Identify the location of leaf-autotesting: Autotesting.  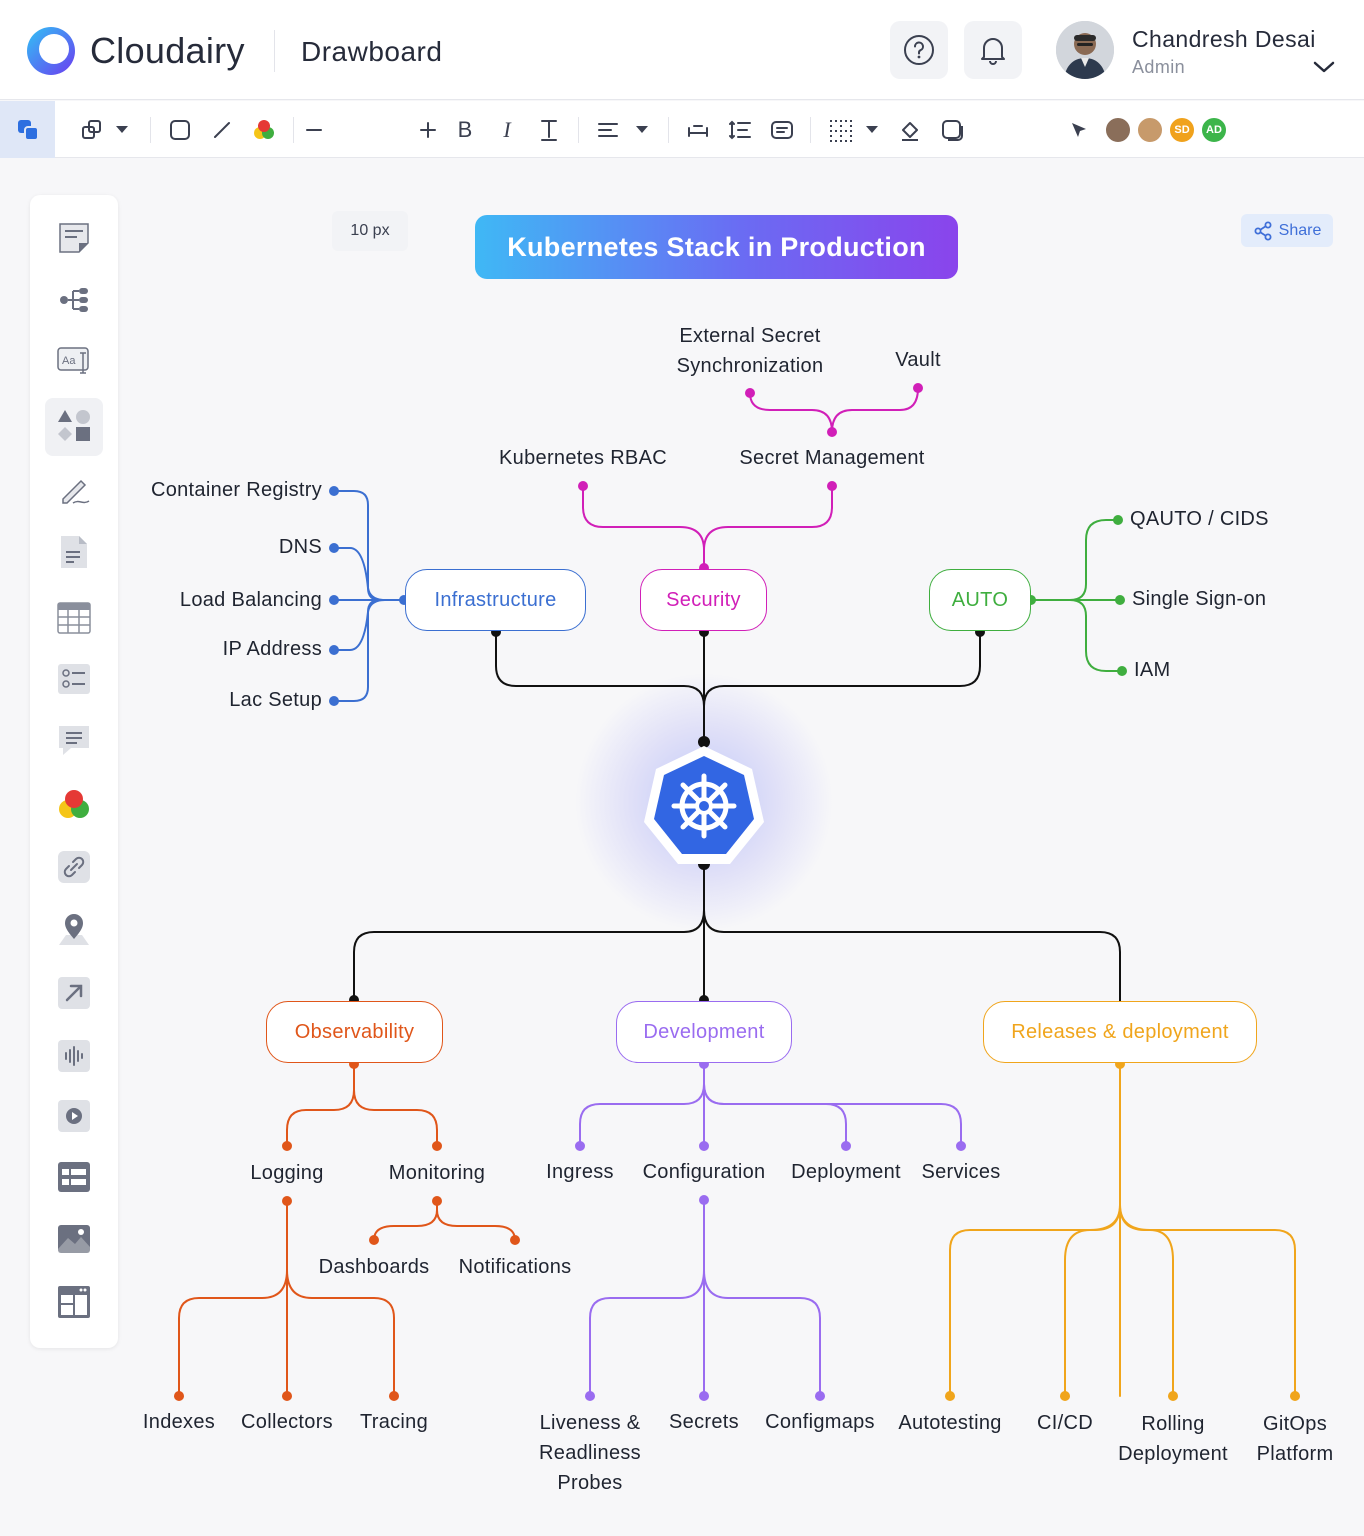
(949, 1423).